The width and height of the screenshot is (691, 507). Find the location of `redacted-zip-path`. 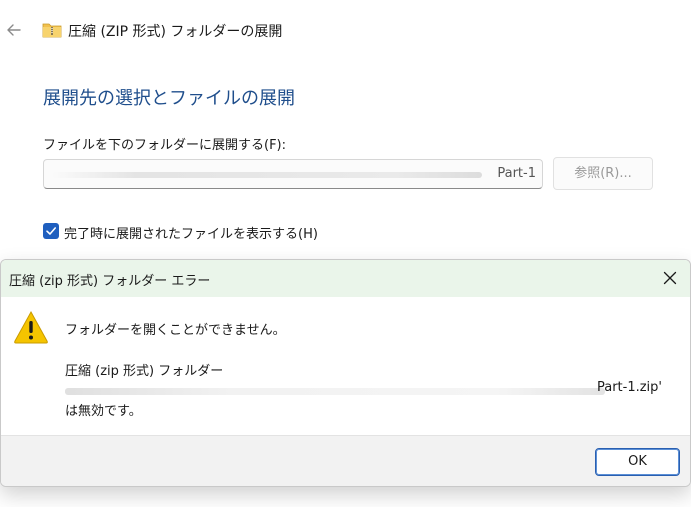

redacted-zip-path is located at coordinates (335, 391).